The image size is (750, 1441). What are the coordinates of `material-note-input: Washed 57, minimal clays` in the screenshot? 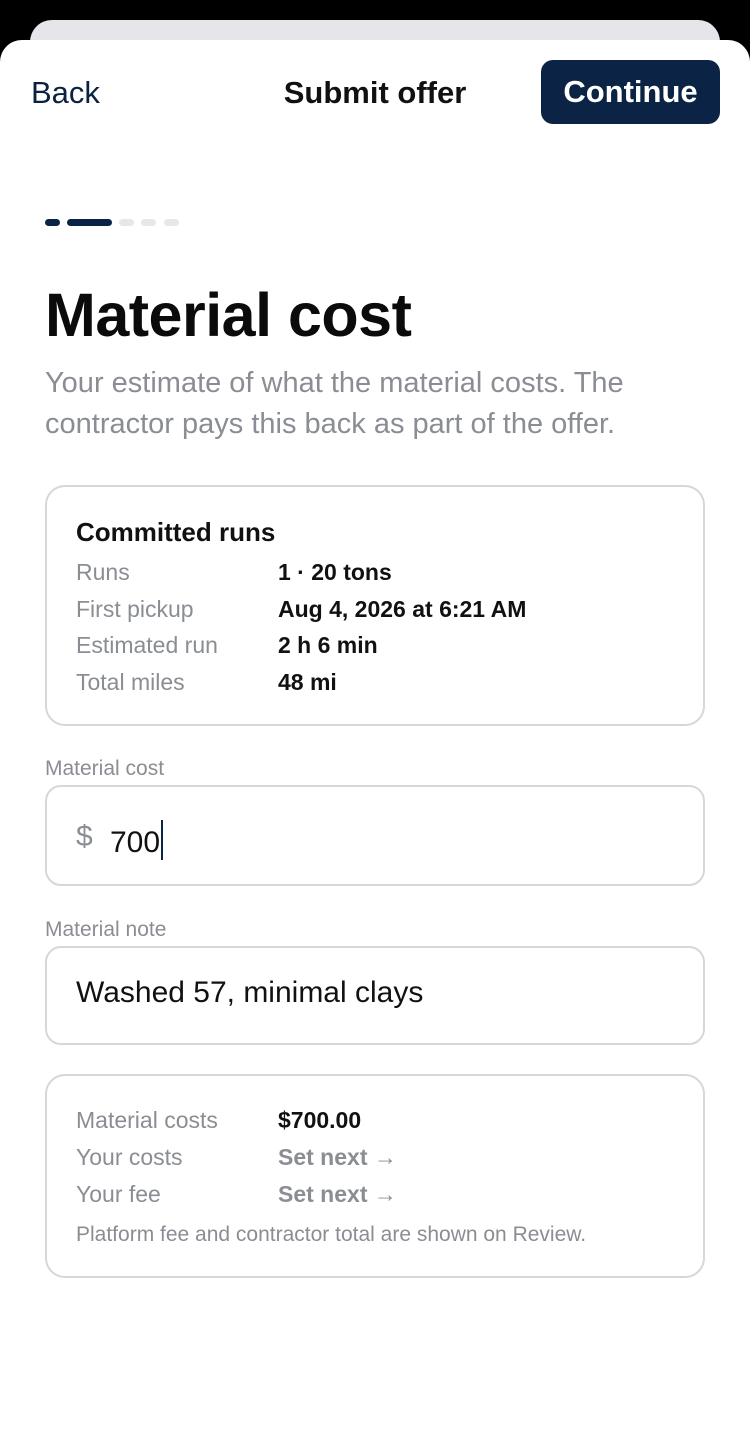 It's located at (375, 995).